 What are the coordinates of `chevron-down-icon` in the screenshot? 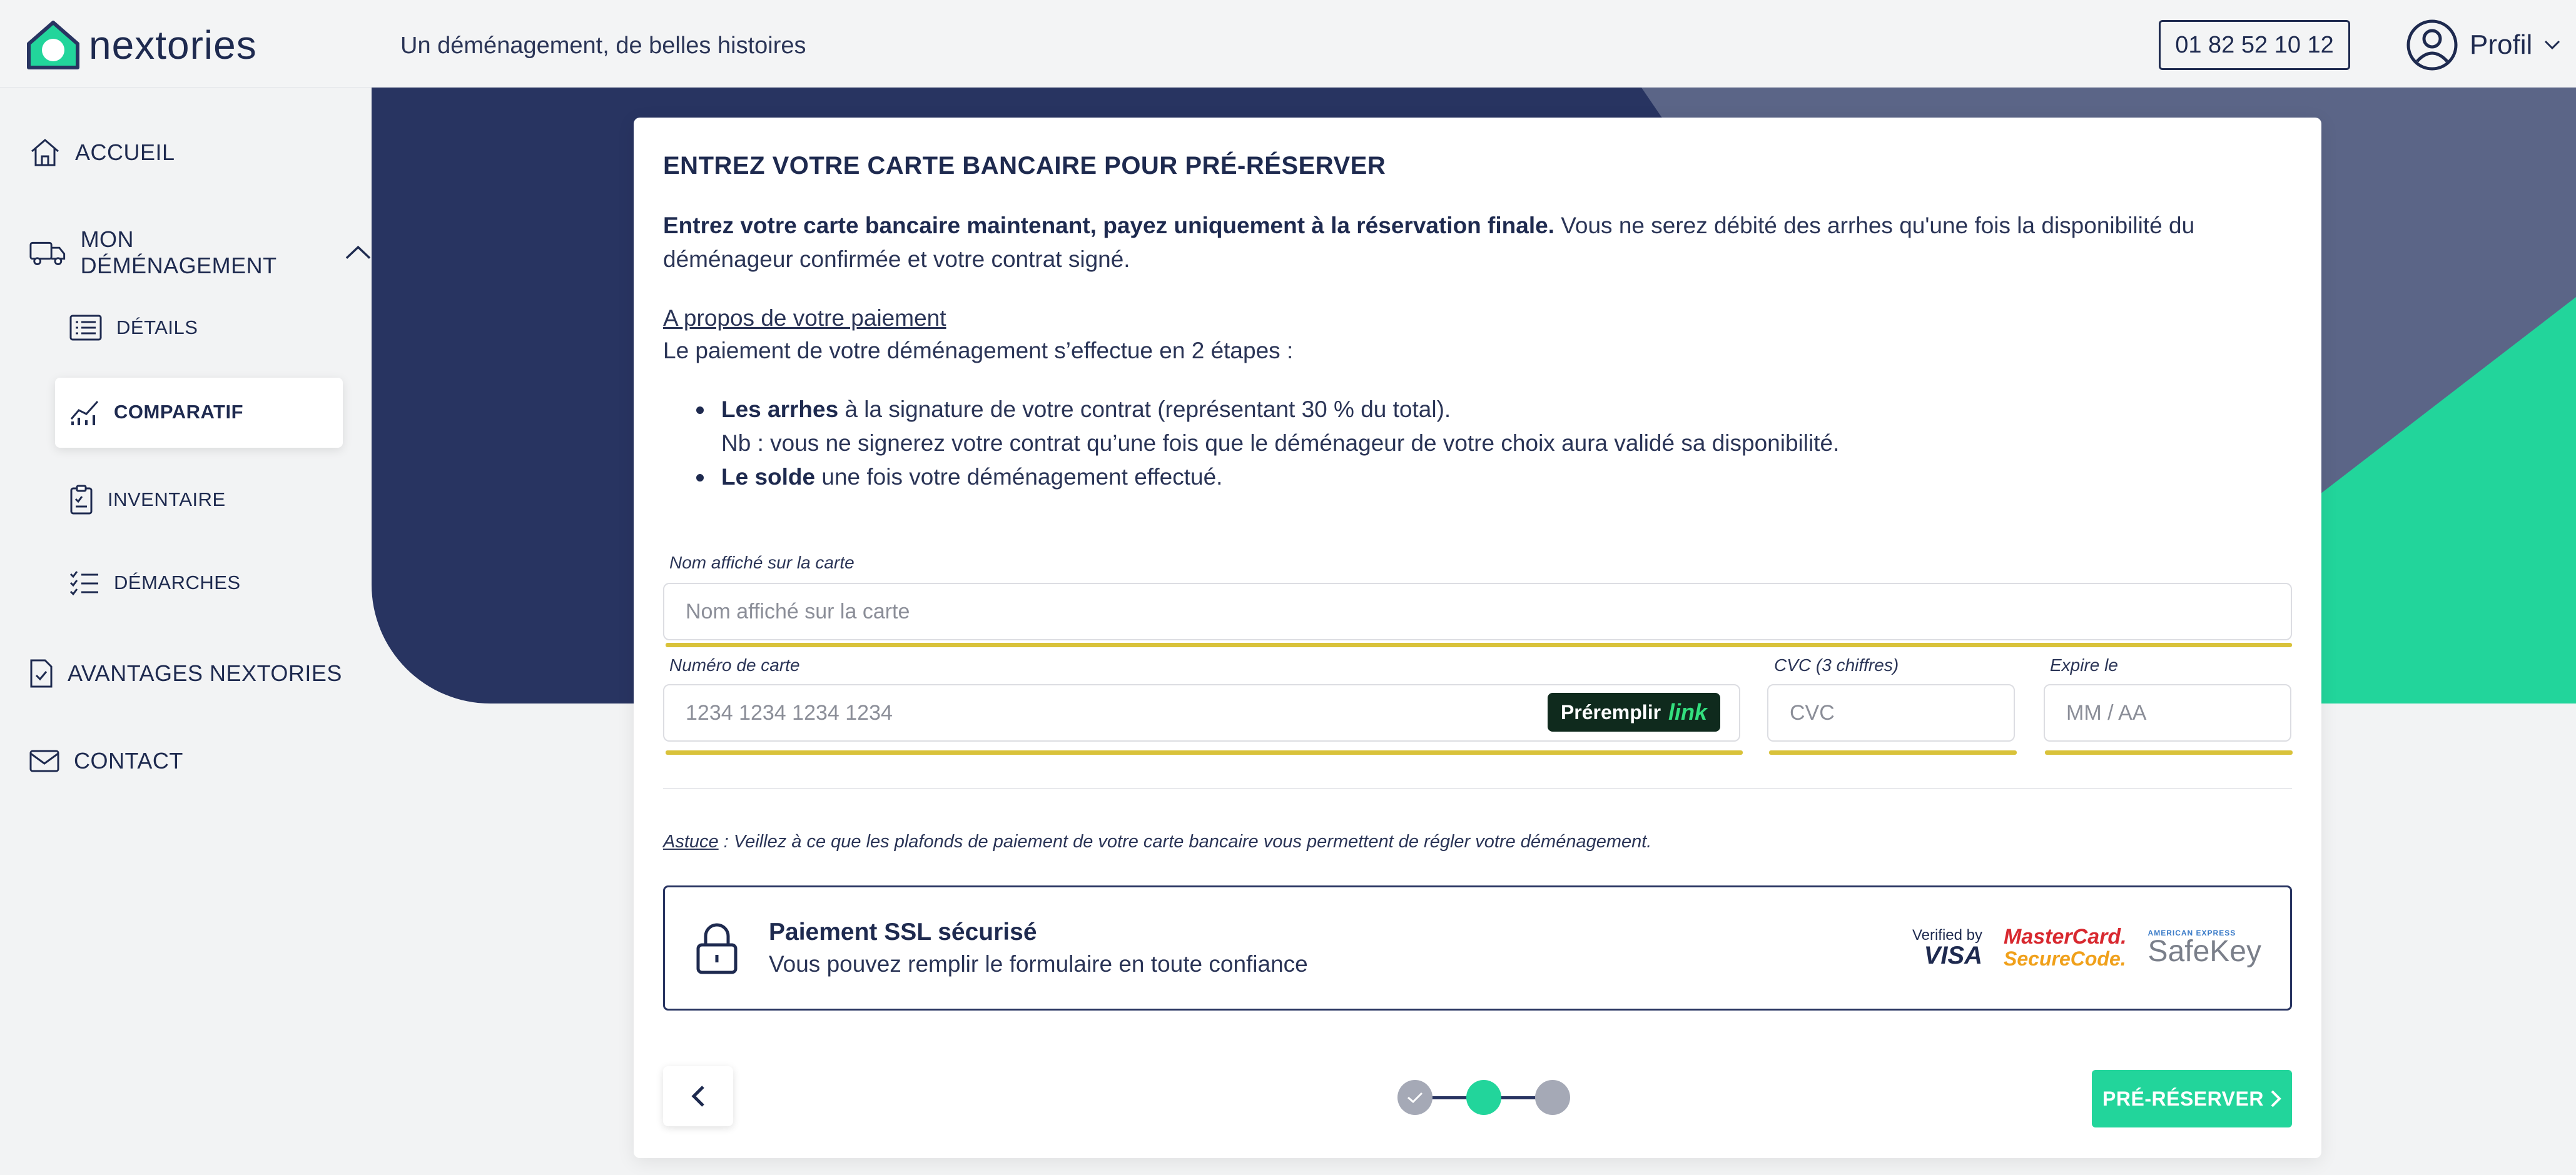 It's located at (2552, 45).